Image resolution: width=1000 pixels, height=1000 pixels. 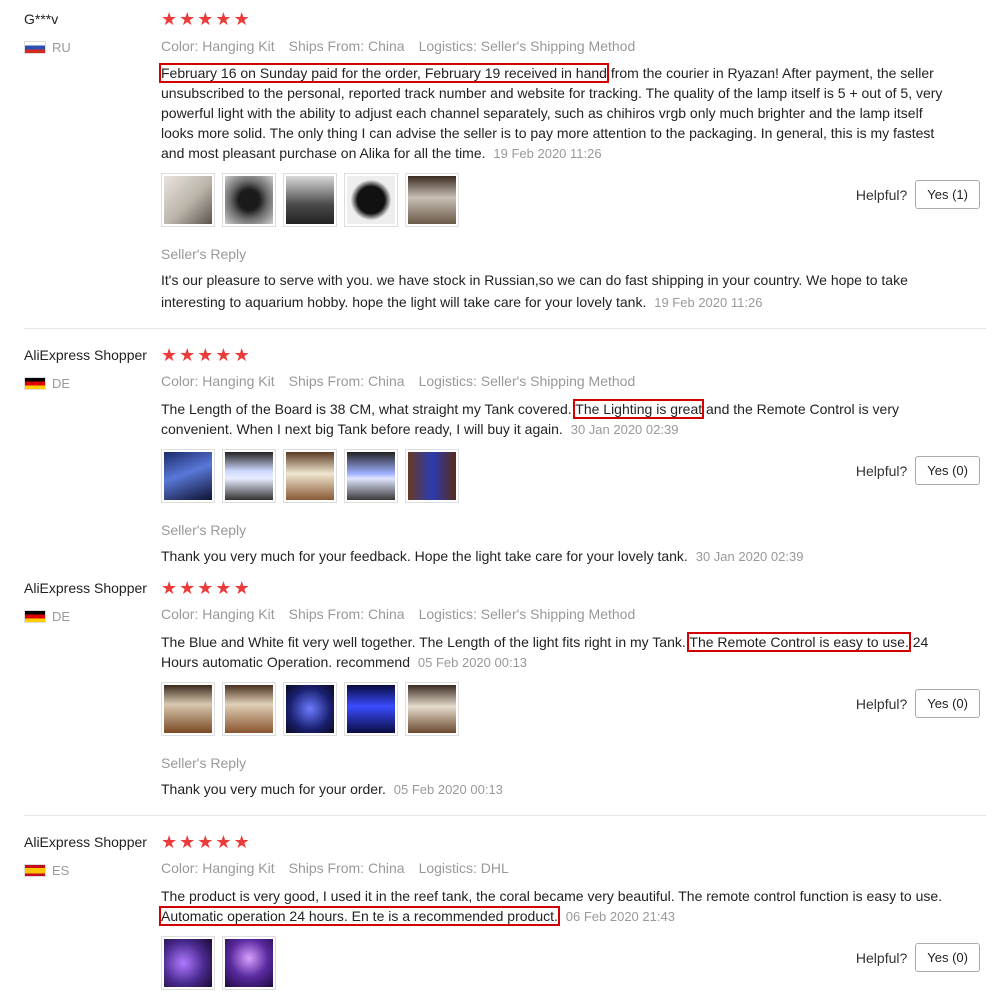 What do you see at coordinates (472, 662) in the screenshot?
I see `review-date: 05 Feb 2020 00:13` at bounding box center [472, 662].